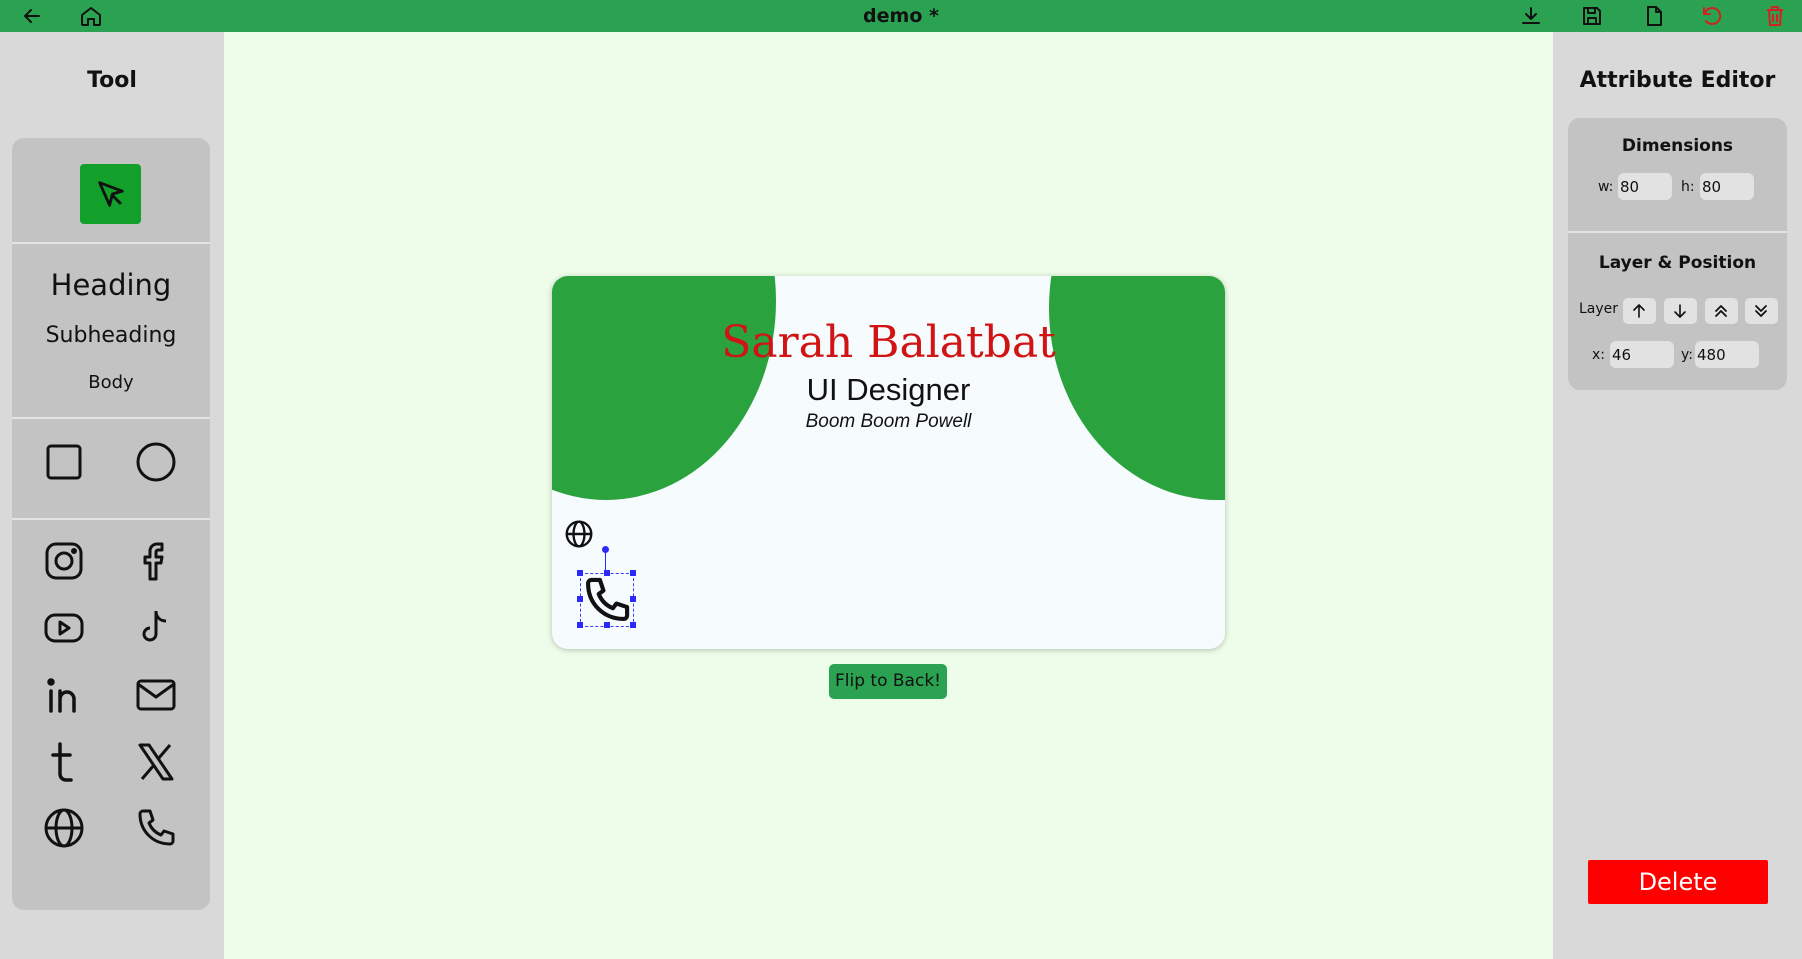 Image resolution: width=1802 pixels, height=959 pixels. Describe the element at coordinates (1599, 309) in the screenshot. I see `layer-label: Layer` at that location.